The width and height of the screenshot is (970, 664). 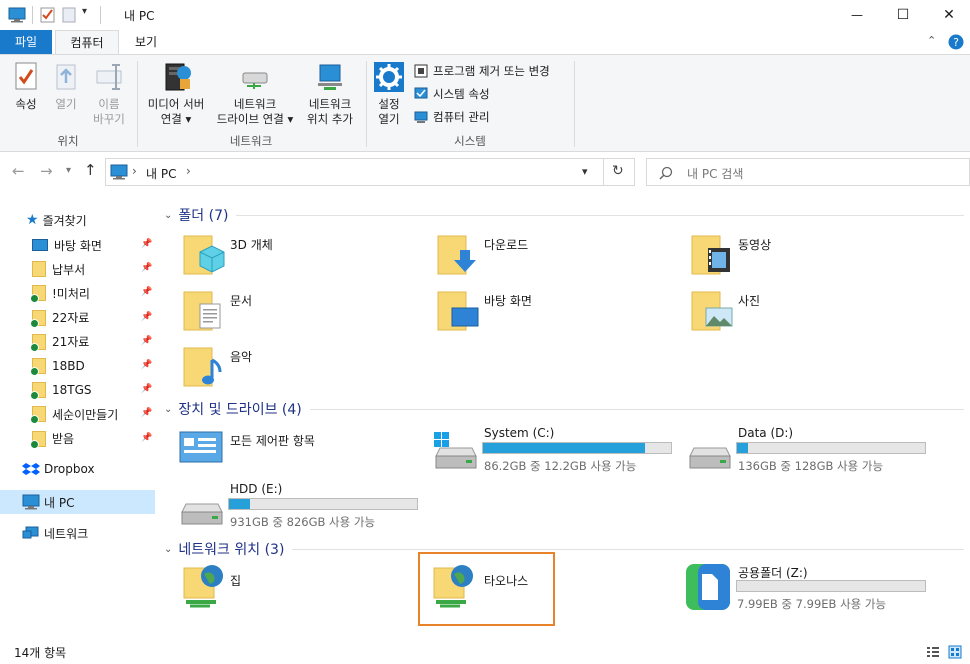 I want to click on collapse-ribbon-icon: ⌃, so click(x=931, y=40).